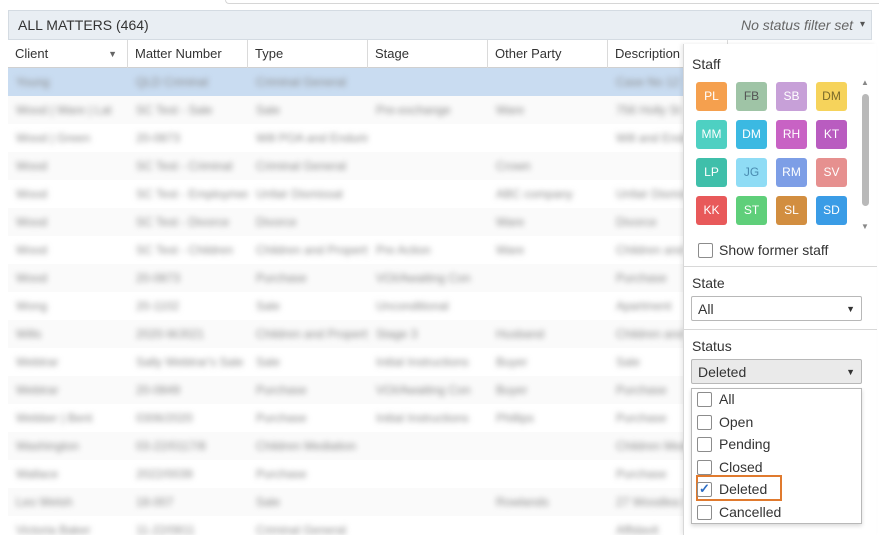 This screenshot has width=879, height=535. I want to click on table-cell: Will POA and Enduring, so click(312, 138).